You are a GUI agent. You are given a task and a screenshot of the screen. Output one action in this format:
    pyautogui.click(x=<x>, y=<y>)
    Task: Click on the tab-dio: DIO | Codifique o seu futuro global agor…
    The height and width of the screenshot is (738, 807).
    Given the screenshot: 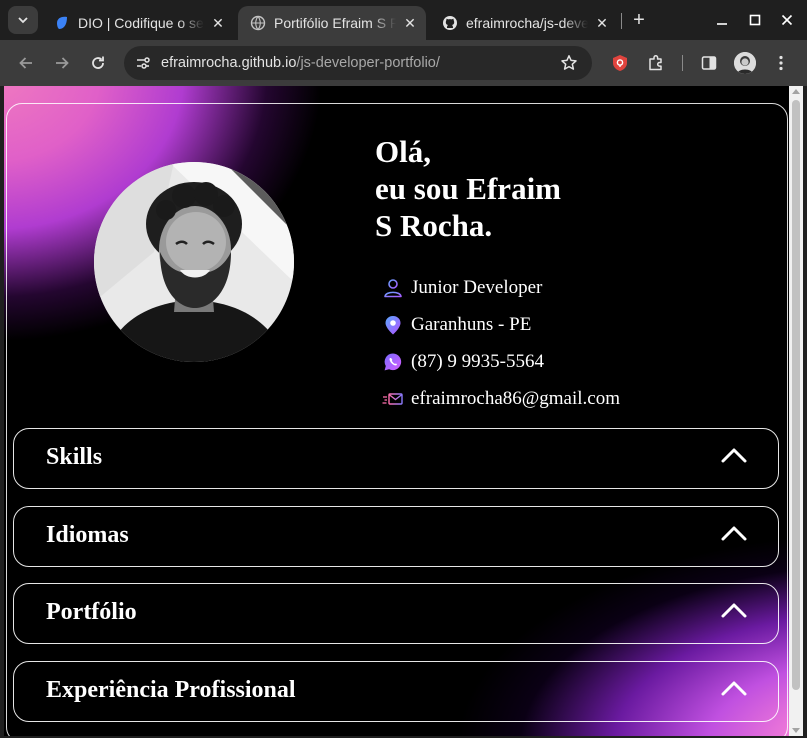 What is the action you would take?
    pyautogui.click(x=138, y=23)
    